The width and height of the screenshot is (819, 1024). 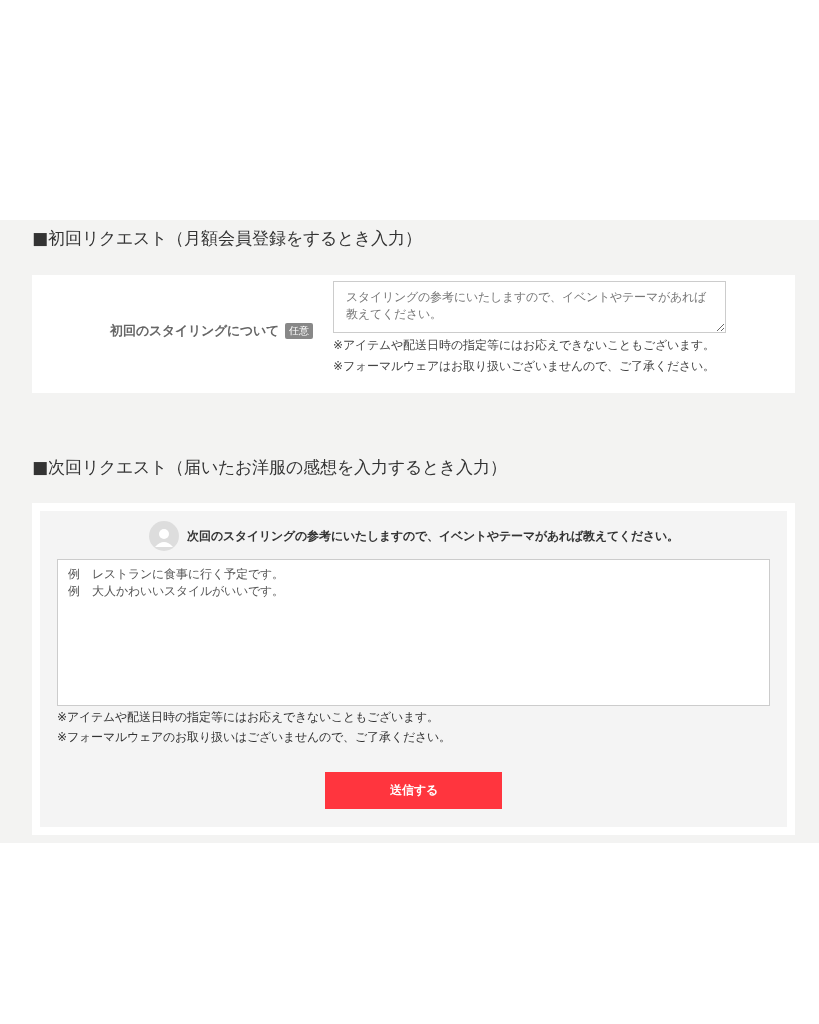 What do you see at coordinates (432, 536) in the screenshot?
I see `prompt-text: 次回のスタイリングの参考にいたしますので、イベントやテーマがあれば教えてください。` at bounding box center [432, 536].